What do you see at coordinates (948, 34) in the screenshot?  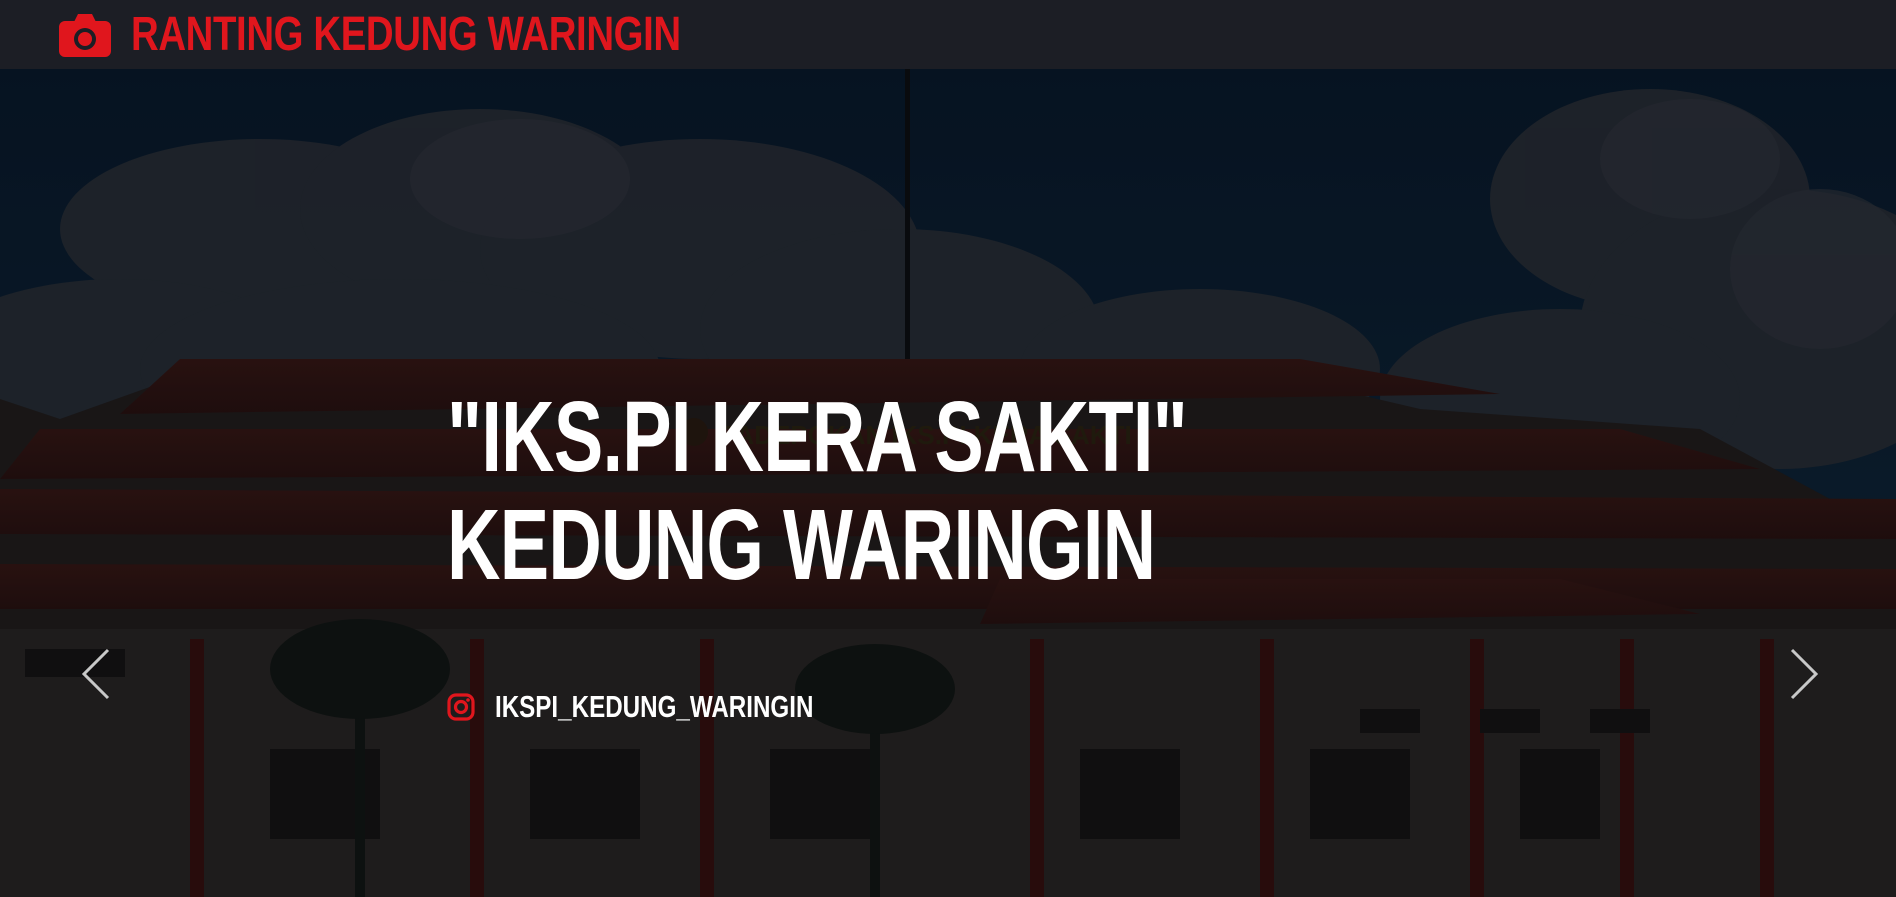 I see `navbar: RANTING KEDUNG WARINGIN` at bounding box center [948, 34].